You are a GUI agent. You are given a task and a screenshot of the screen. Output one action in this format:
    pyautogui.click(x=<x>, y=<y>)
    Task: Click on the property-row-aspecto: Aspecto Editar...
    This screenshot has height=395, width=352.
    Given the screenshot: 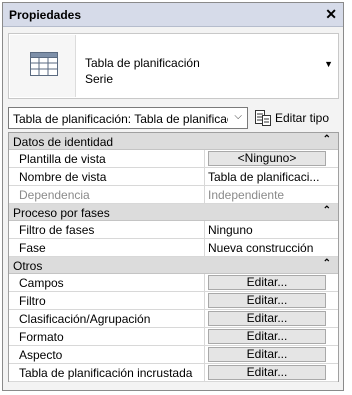 What is the action you would take?
    pyautogui.click(x=173, y=355)
    